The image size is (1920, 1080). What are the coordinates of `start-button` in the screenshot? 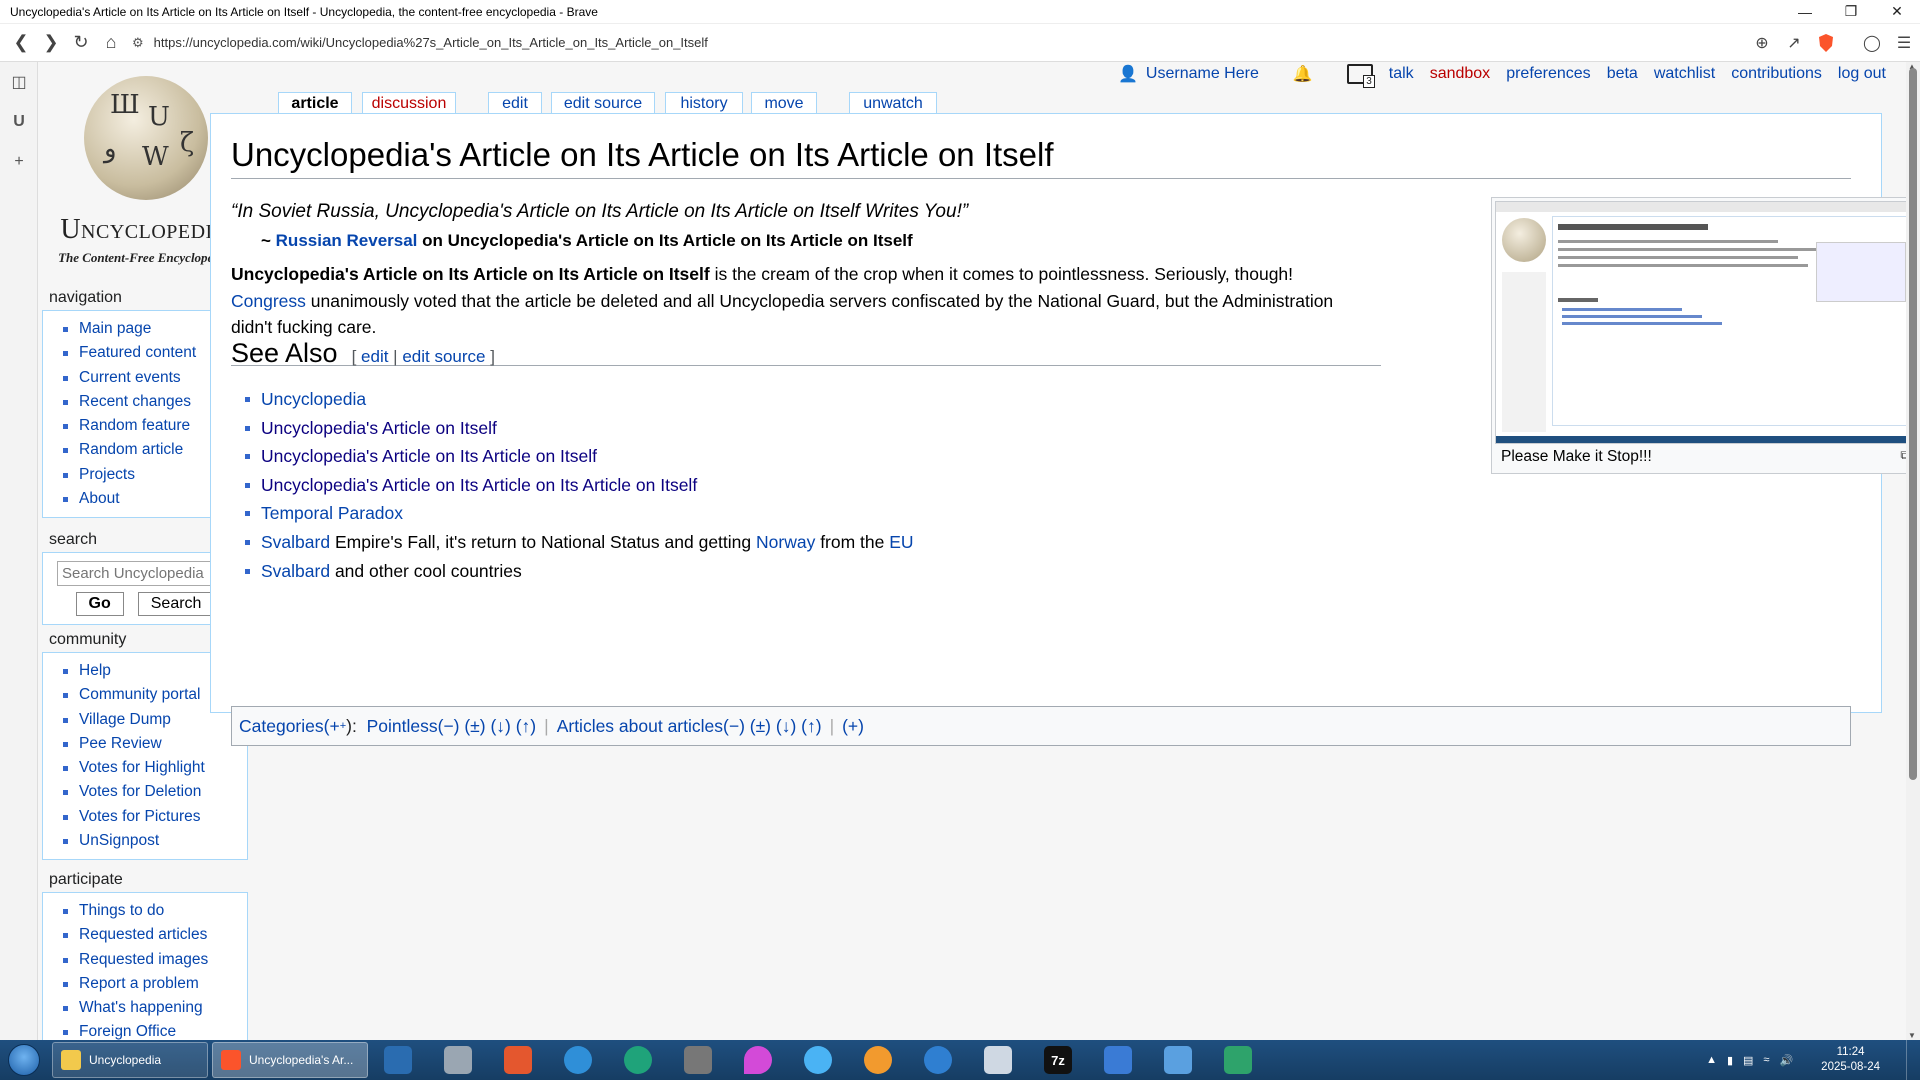 It's located at (24, 1060).